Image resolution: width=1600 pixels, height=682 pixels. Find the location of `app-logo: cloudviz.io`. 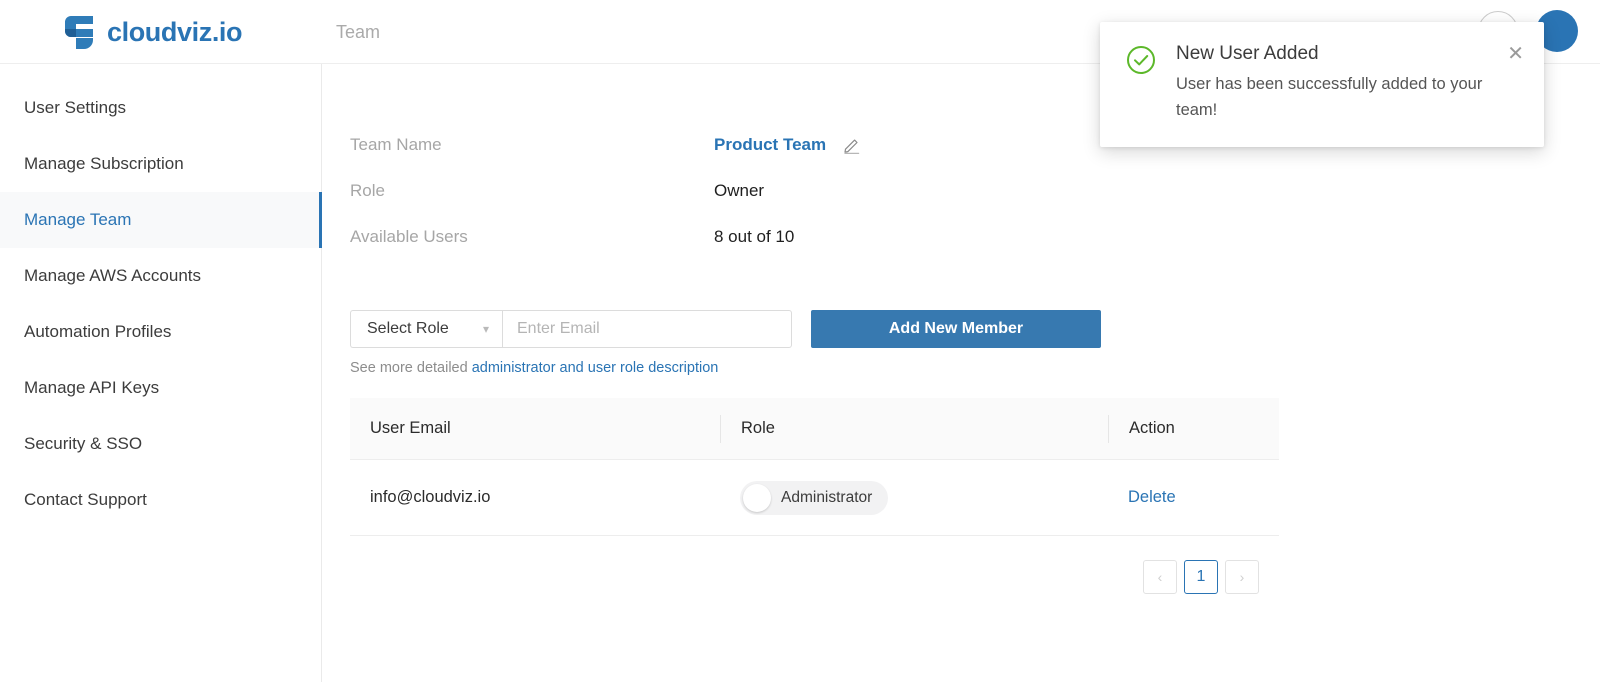

app-logo: cloudviz.io is located at coordinates (152, 32).